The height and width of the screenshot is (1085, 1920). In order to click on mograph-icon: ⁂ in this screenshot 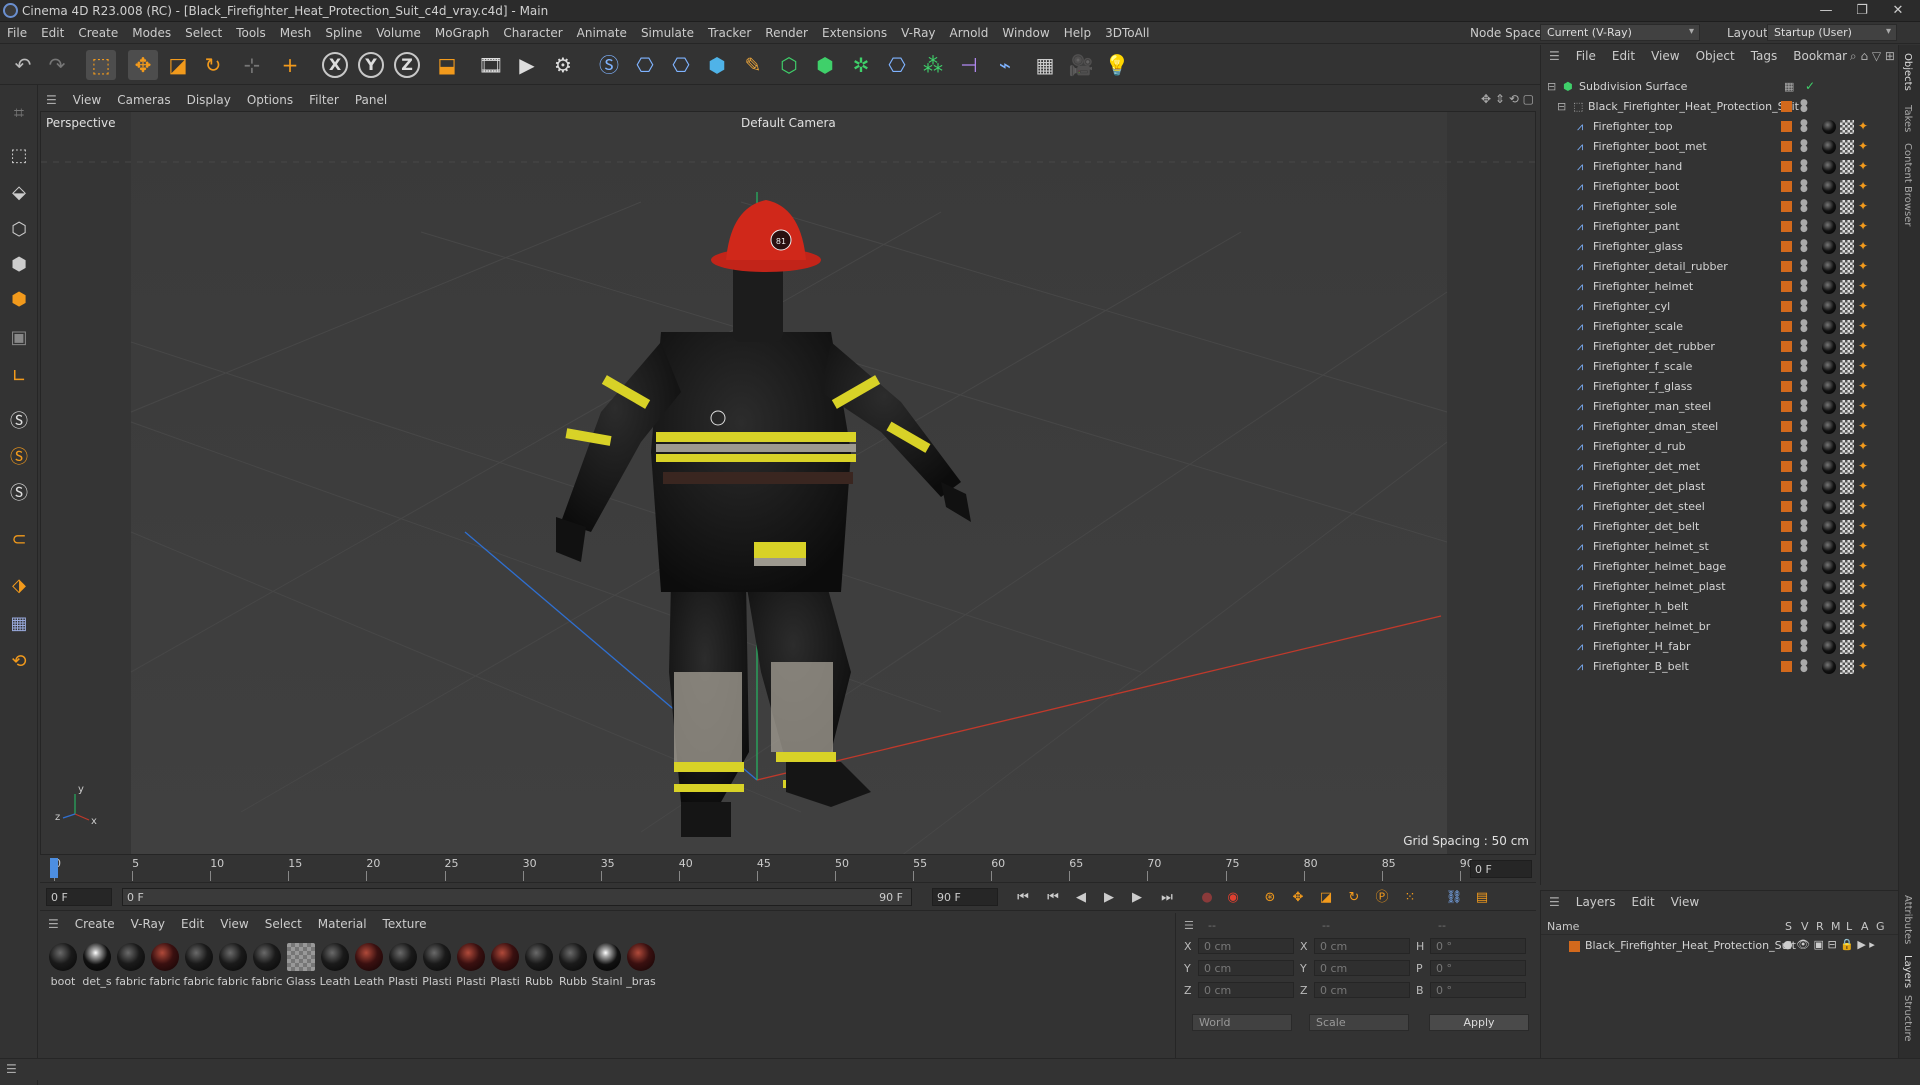, I will do `click(933, 65)`.